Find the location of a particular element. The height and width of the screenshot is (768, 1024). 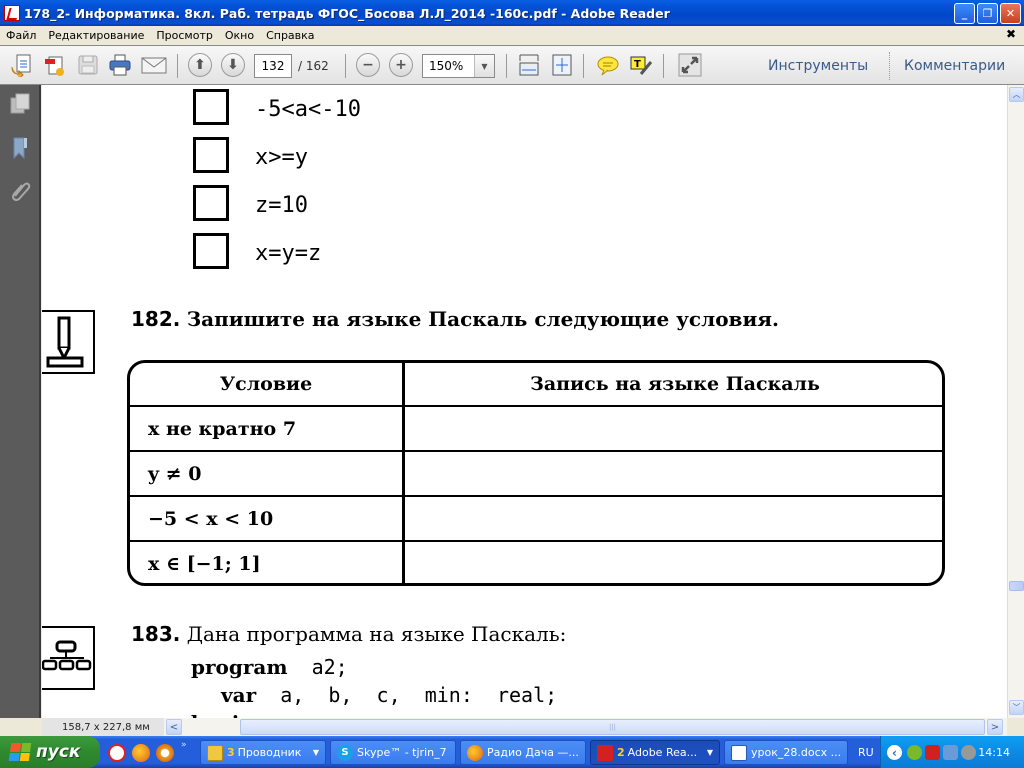

code-line: program a2; is located at coordinates (269, 667).